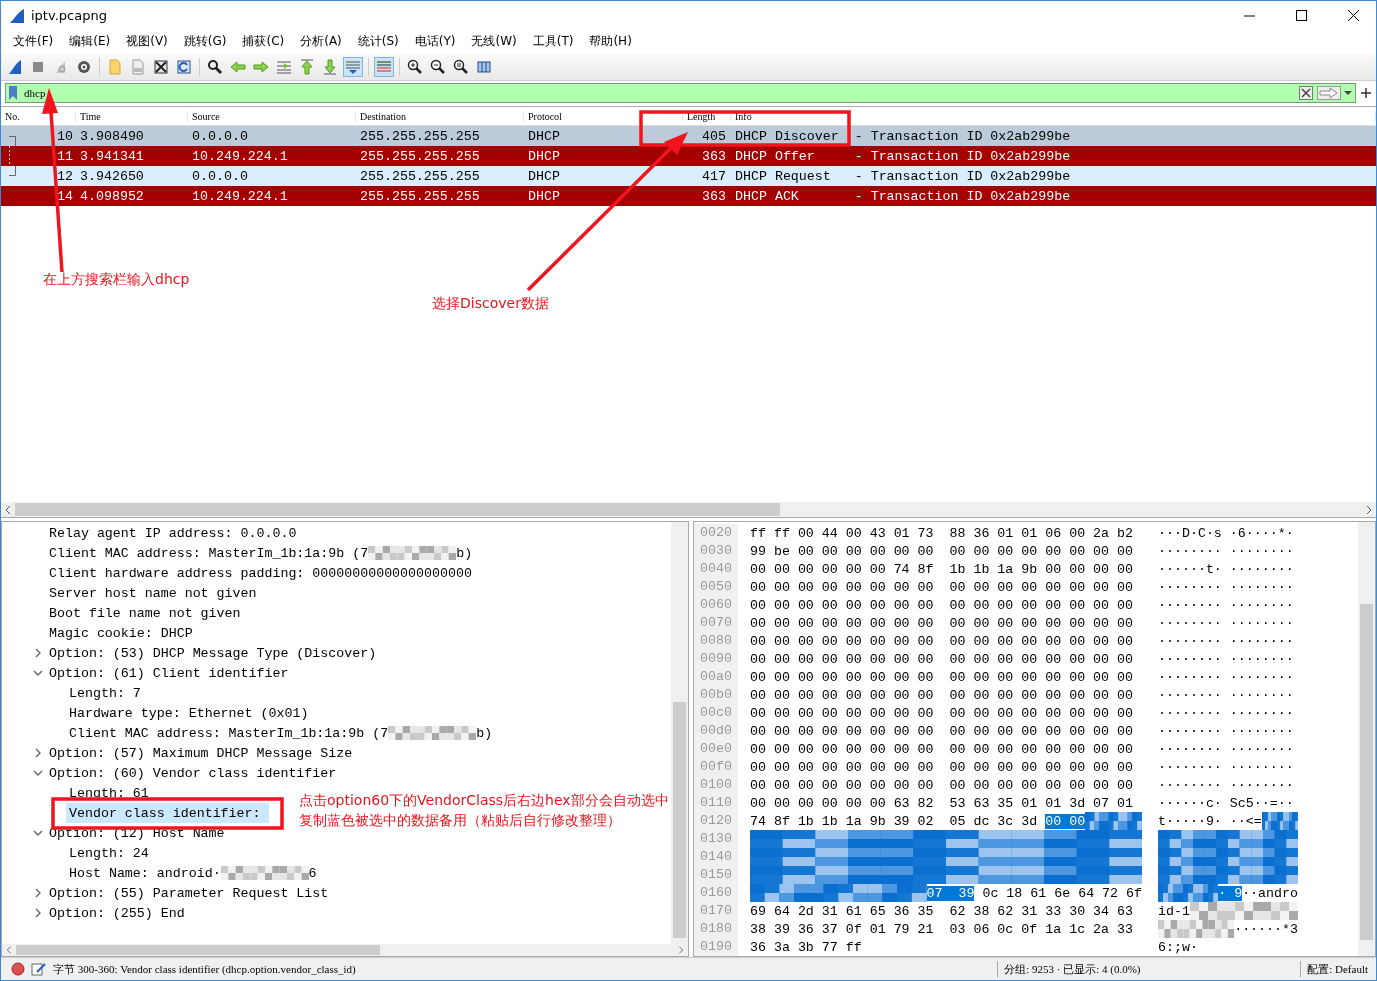 This screenshot has width=1377, height=981. Describe the element at coordinates (1341, 969) in the screenshot. I see `profile-label: 配置: Default` at that location.